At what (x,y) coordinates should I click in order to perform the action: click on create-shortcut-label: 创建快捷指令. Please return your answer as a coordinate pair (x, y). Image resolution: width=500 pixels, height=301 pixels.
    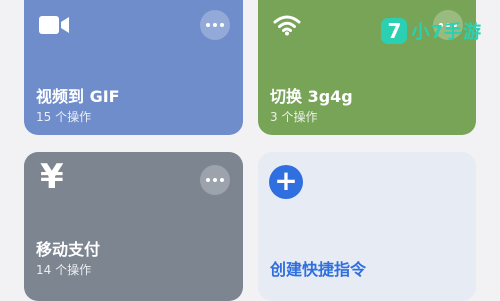
    Looking at the image, I should click on (318, 269).